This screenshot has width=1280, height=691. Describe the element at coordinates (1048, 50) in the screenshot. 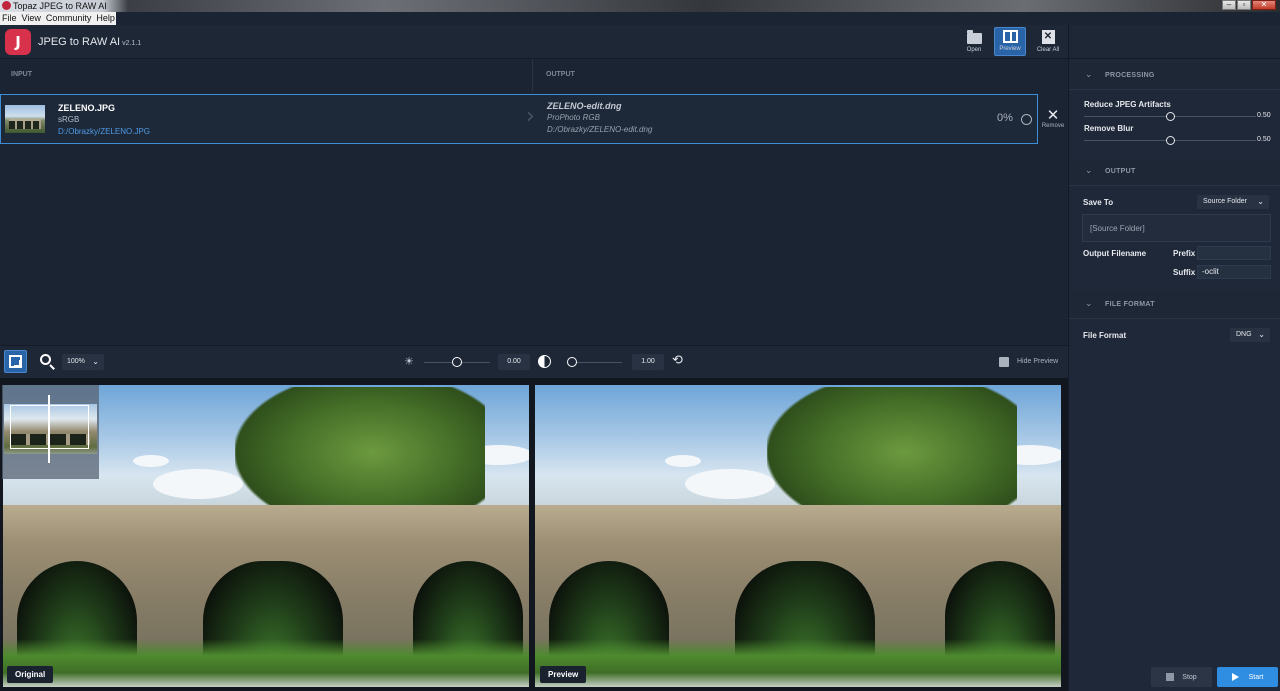

I see `clear-all-label: Clear All` at that location.